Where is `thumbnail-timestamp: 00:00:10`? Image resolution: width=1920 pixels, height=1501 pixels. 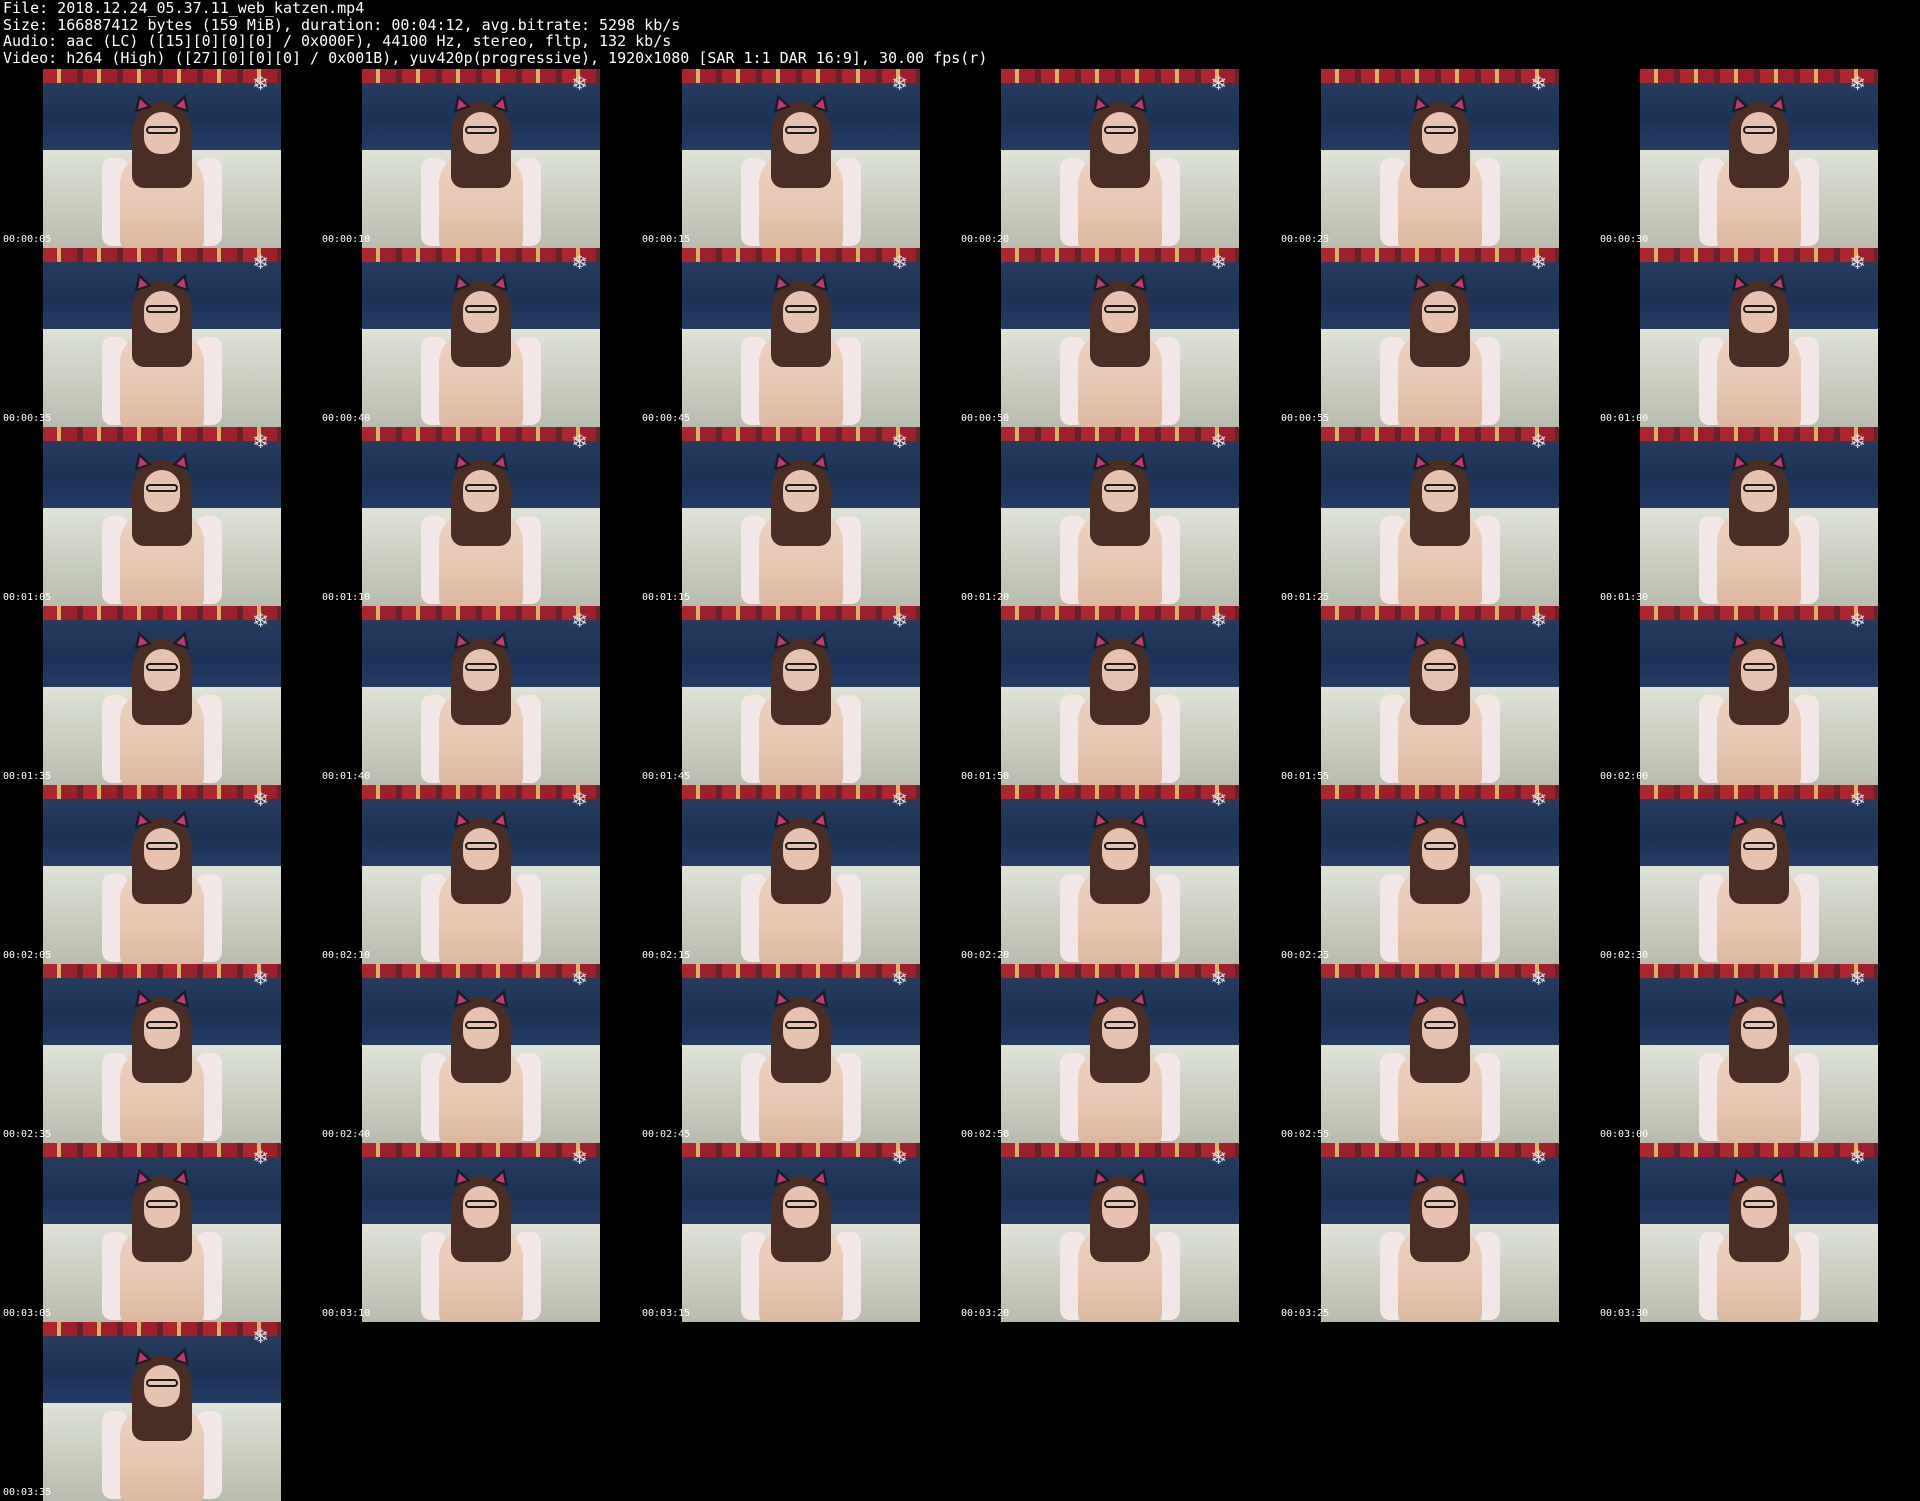 thumbnail-timestamp: 00:00:10 is located at coordinates (346, 239).